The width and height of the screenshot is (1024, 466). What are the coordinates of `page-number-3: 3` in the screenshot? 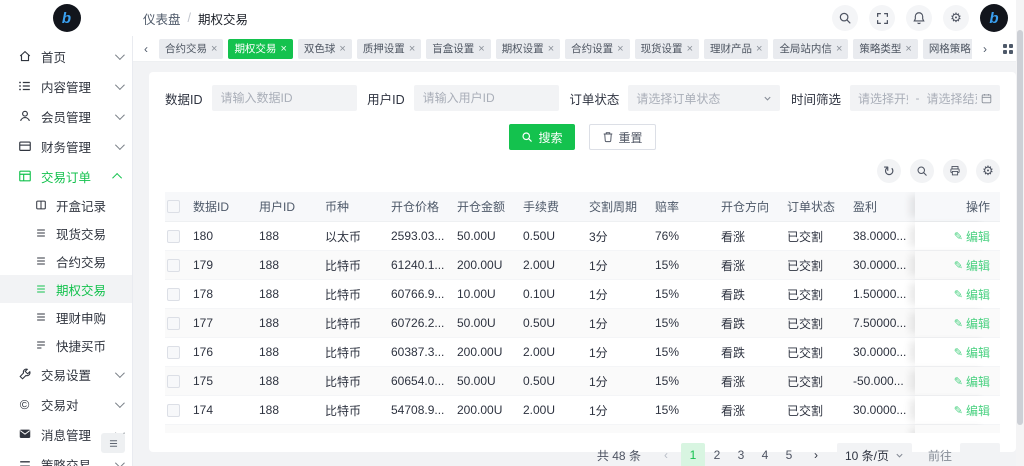 It's located at (741, 454).